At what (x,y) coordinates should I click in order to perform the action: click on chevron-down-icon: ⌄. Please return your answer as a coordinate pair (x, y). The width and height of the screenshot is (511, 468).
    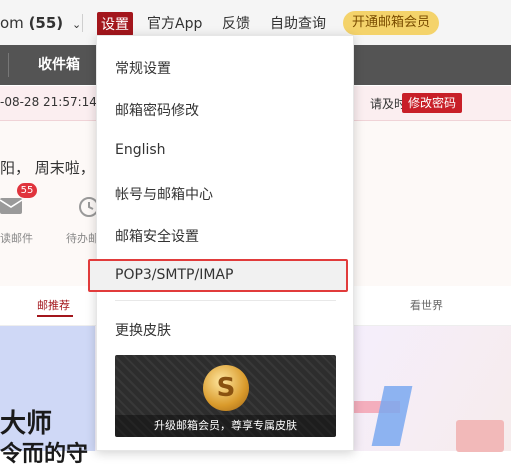
    Looking at the image, I should click on (76, 24).